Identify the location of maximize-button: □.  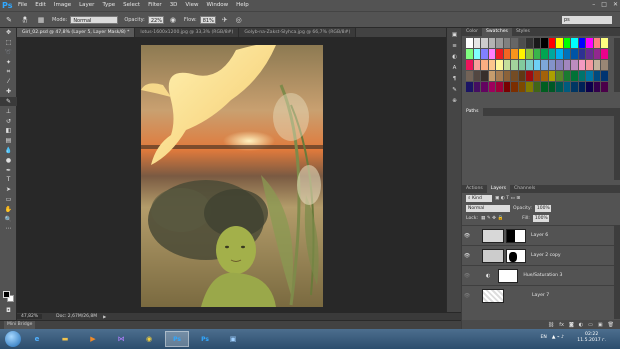
(604, 4).